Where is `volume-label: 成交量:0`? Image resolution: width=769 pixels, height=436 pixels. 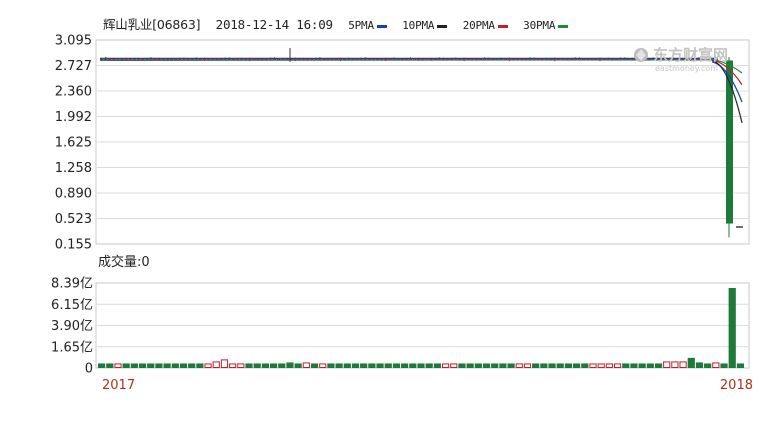
volume-label: 成交量:0 is located at coordinates (124, 262).